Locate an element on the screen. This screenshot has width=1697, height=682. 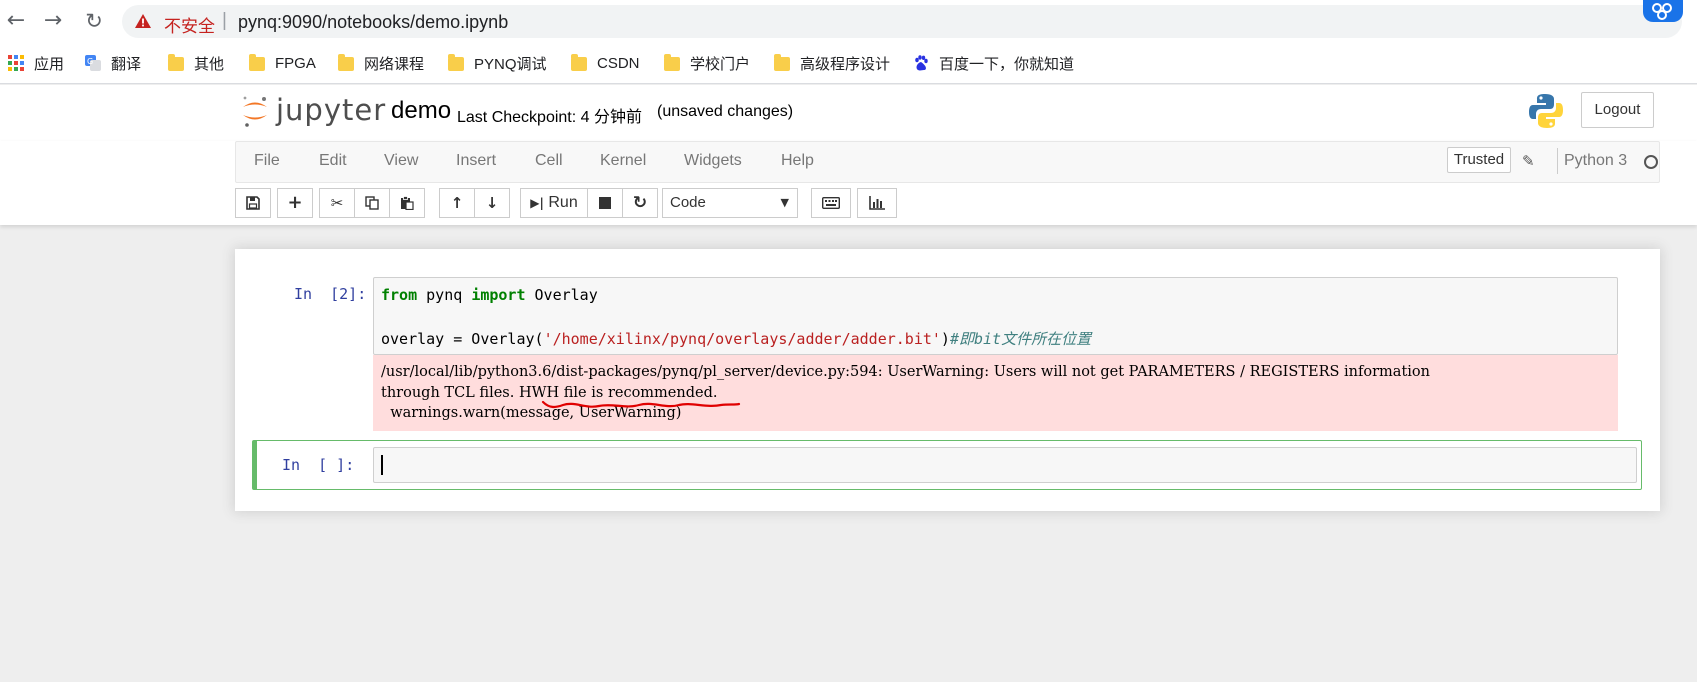
input-prompt: In [2]: is located at coordinates (330, 294).